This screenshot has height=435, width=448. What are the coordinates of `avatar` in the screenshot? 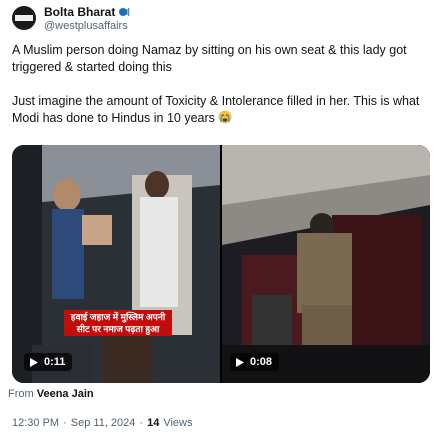 It's located at (24, 18).